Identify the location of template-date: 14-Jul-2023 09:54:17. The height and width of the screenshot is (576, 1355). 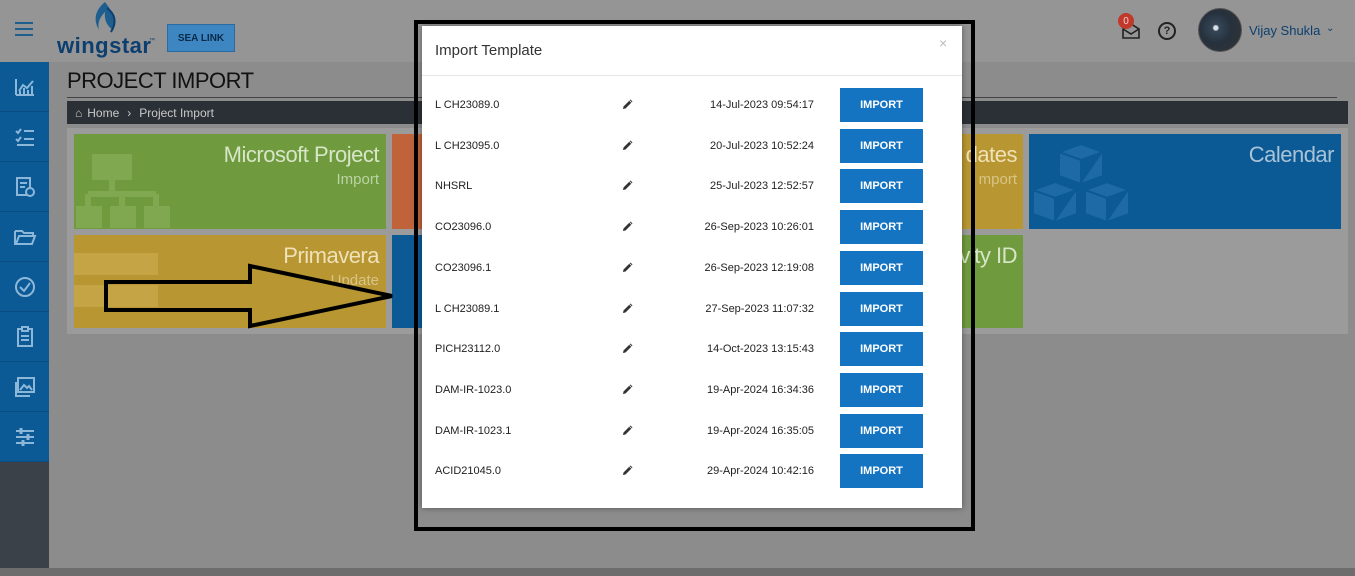
(762, 105).